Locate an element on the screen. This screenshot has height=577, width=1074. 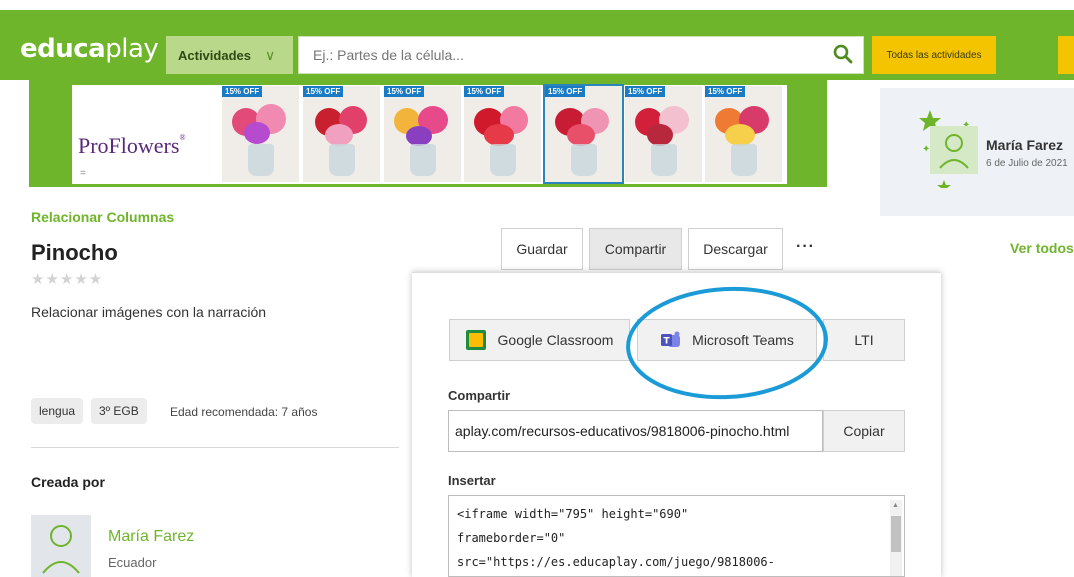
microsoft-teams-label: Microsoft Teams is located at coordinates (743, 340).